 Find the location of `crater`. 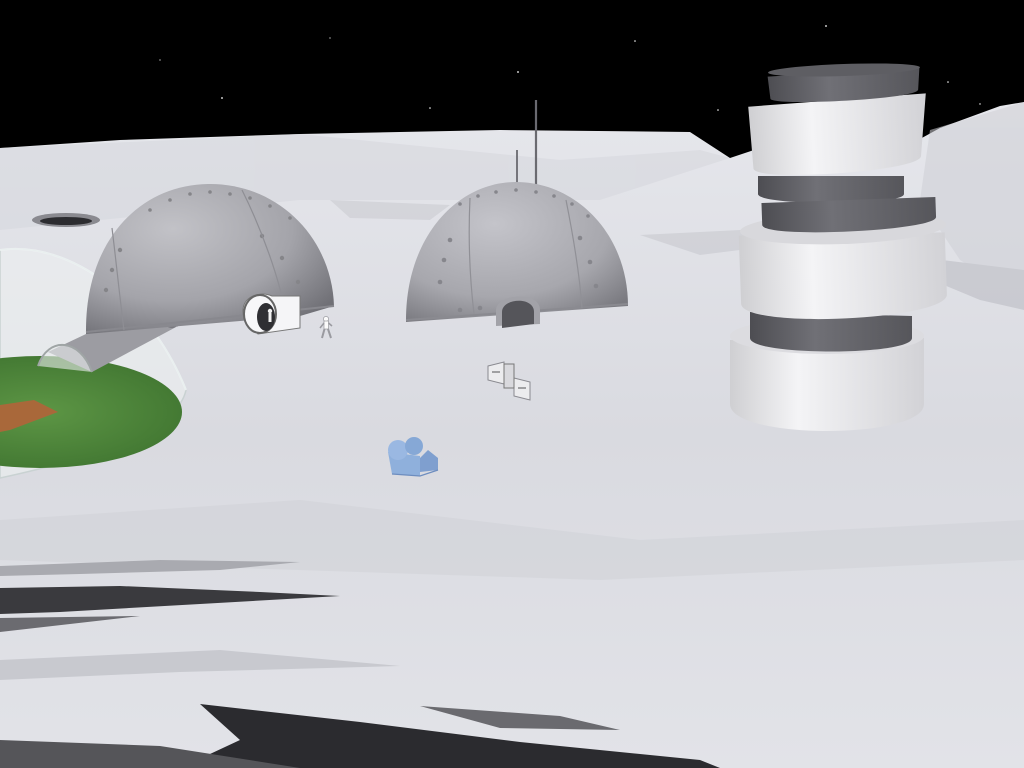

crater is located at coordinates (66, 220).